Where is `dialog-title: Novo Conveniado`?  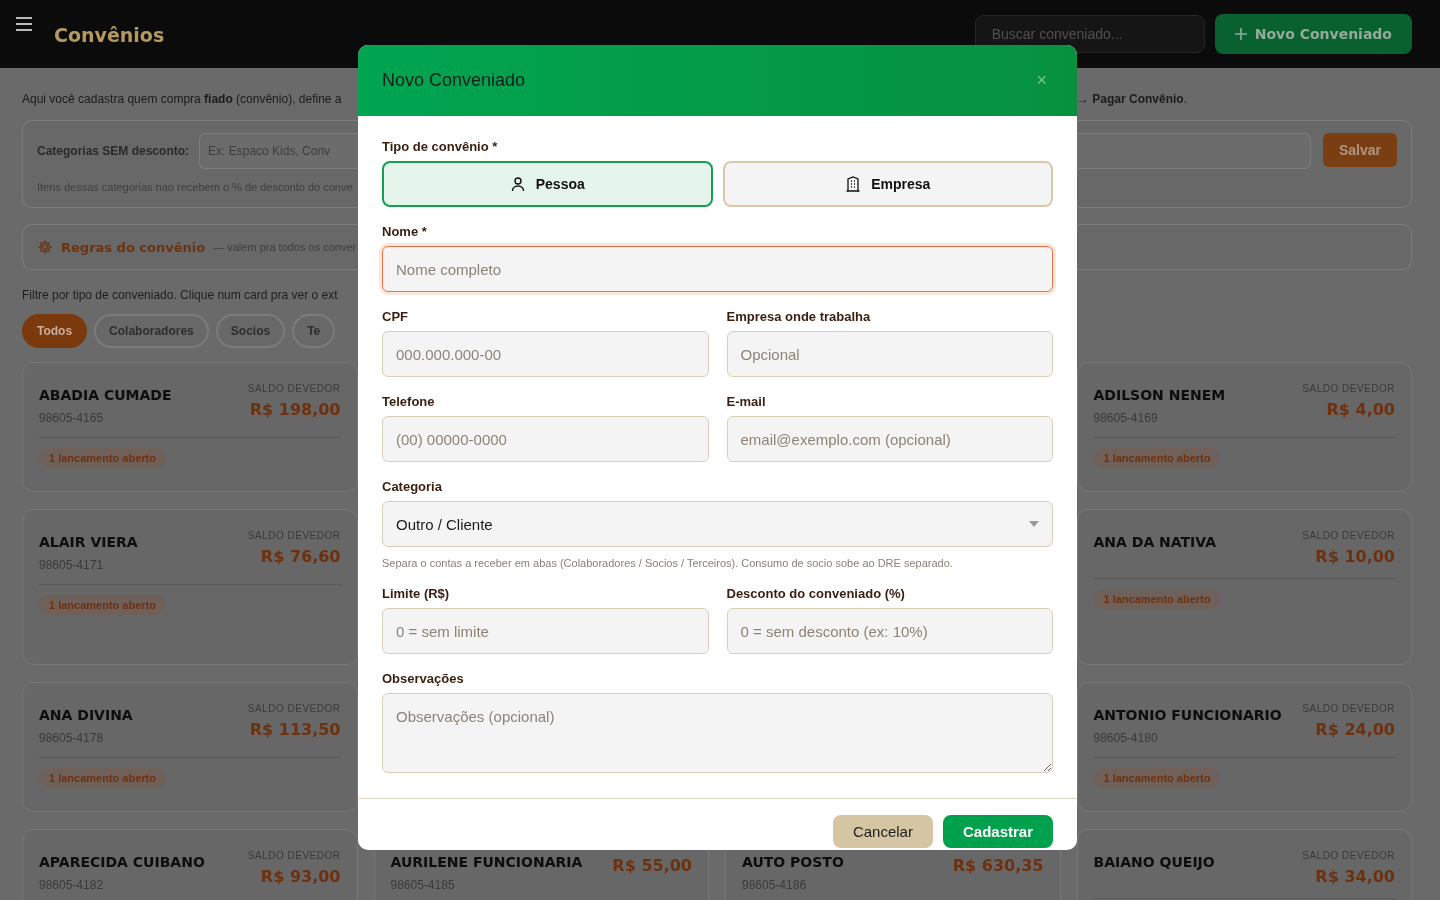
dialog-title: Novo Conveniado is located at coordinates (454, 80).